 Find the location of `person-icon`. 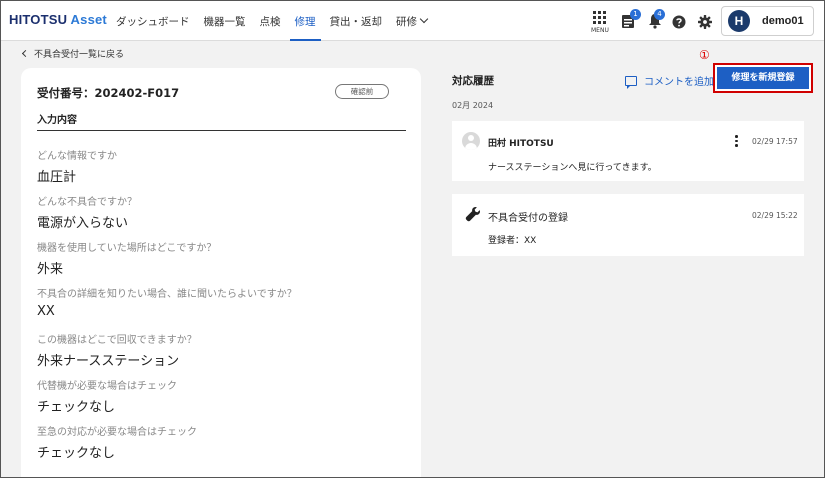

person-icon is located at coordinates (471, 141).